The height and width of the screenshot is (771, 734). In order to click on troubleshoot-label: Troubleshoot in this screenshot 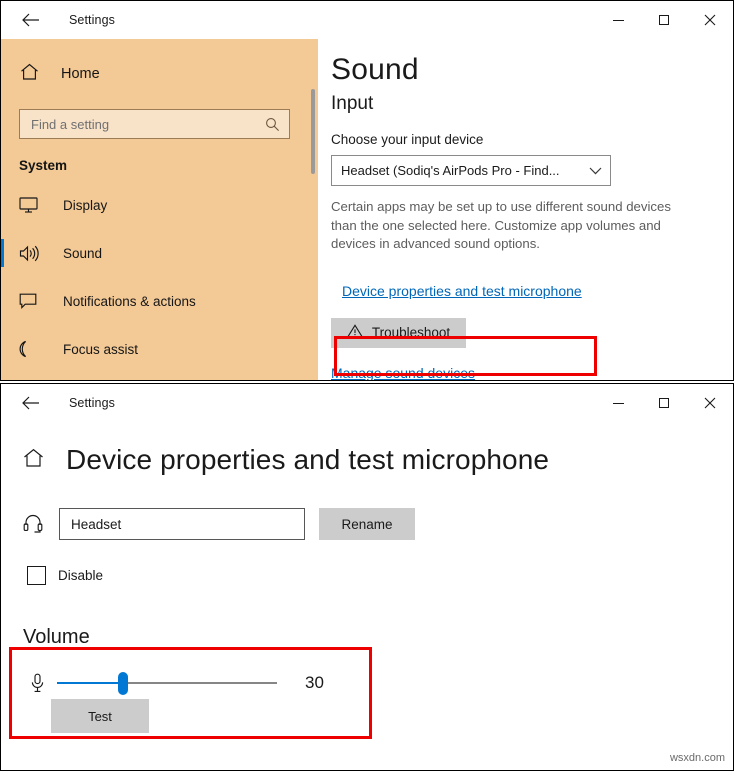, I will do `click(411, 332)`.